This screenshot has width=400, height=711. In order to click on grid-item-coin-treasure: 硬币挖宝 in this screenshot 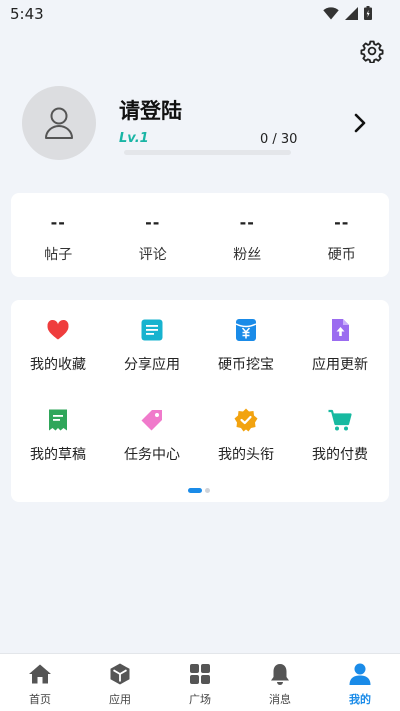, I will do `click(246, 345)`.